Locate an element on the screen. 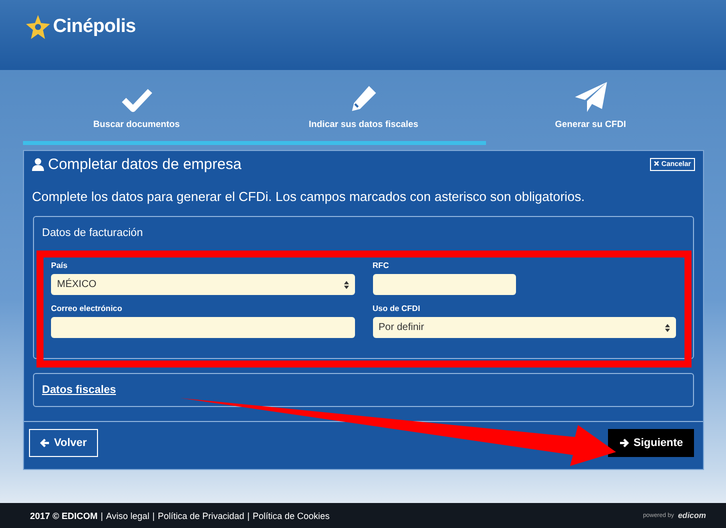  user-icon is located at coordinates (38, 164).